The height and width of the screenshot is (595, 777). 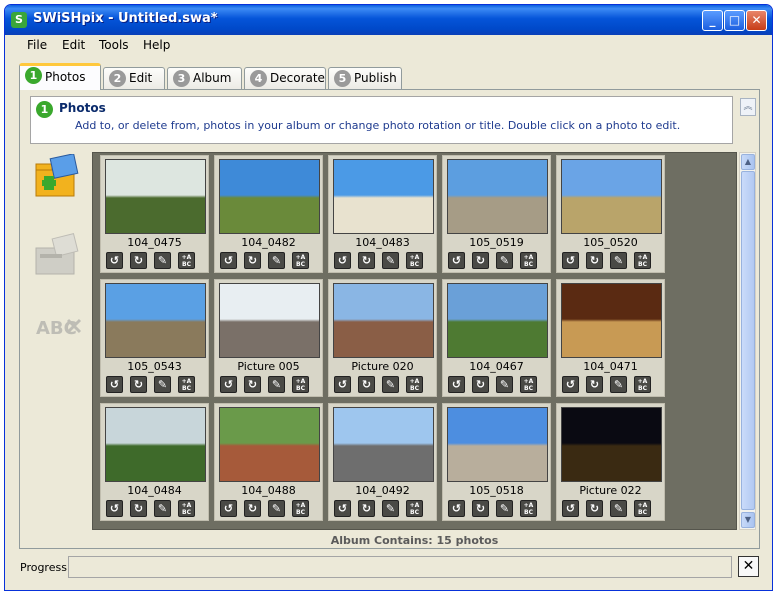 I want to click on photo-card: 105_0520 ↺ ↻ ✎ +A BC, so click(x=610, y=214).